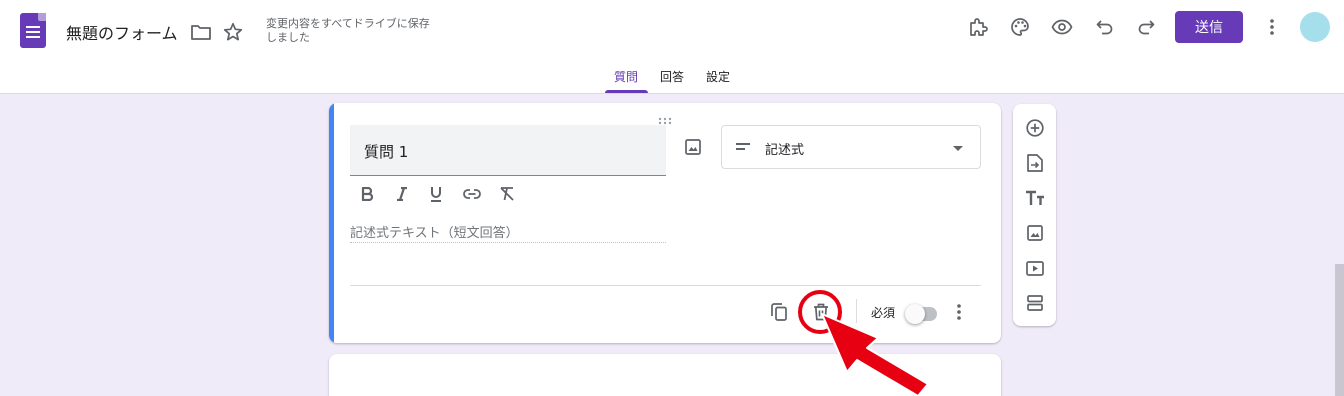 The width and height of the screenshot is (1344, 396). What do you see at coordinates (386, 152) in the screenshot?
I see `question-title: 質問 1` at bounding box center [386, 152].